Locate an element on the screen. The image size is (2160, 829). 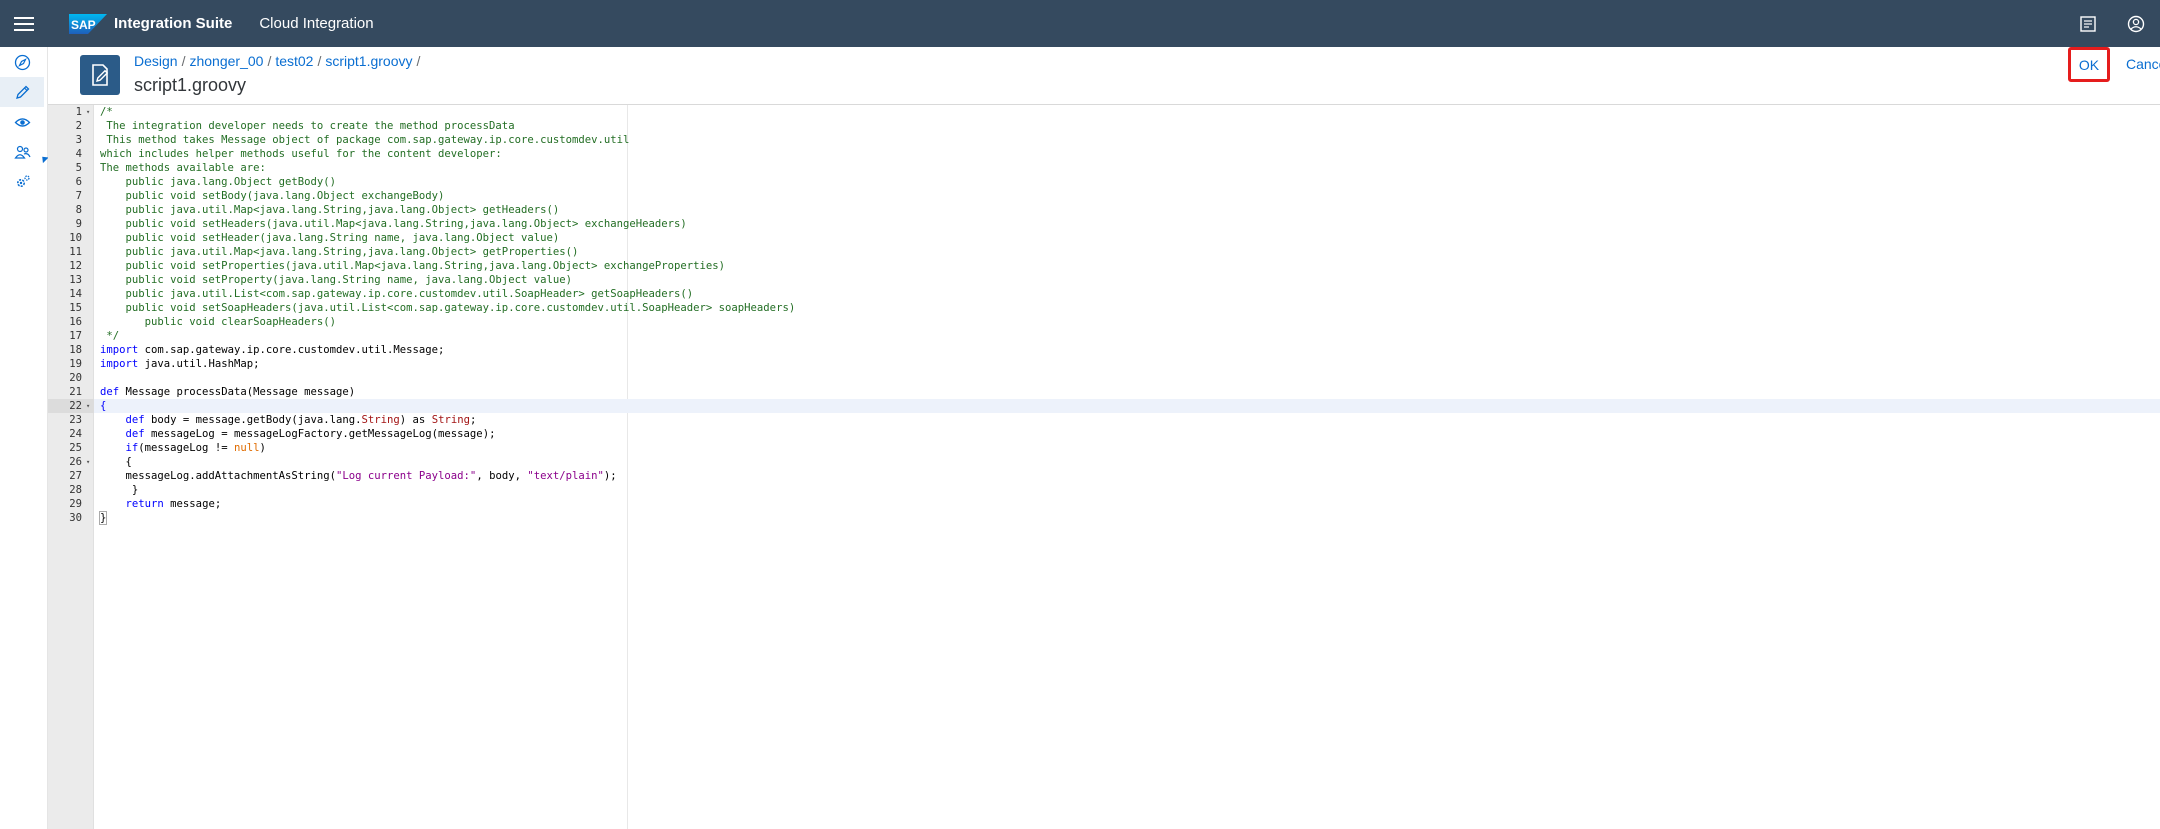
code-line: 30} is located at coordinates (1104, 518).